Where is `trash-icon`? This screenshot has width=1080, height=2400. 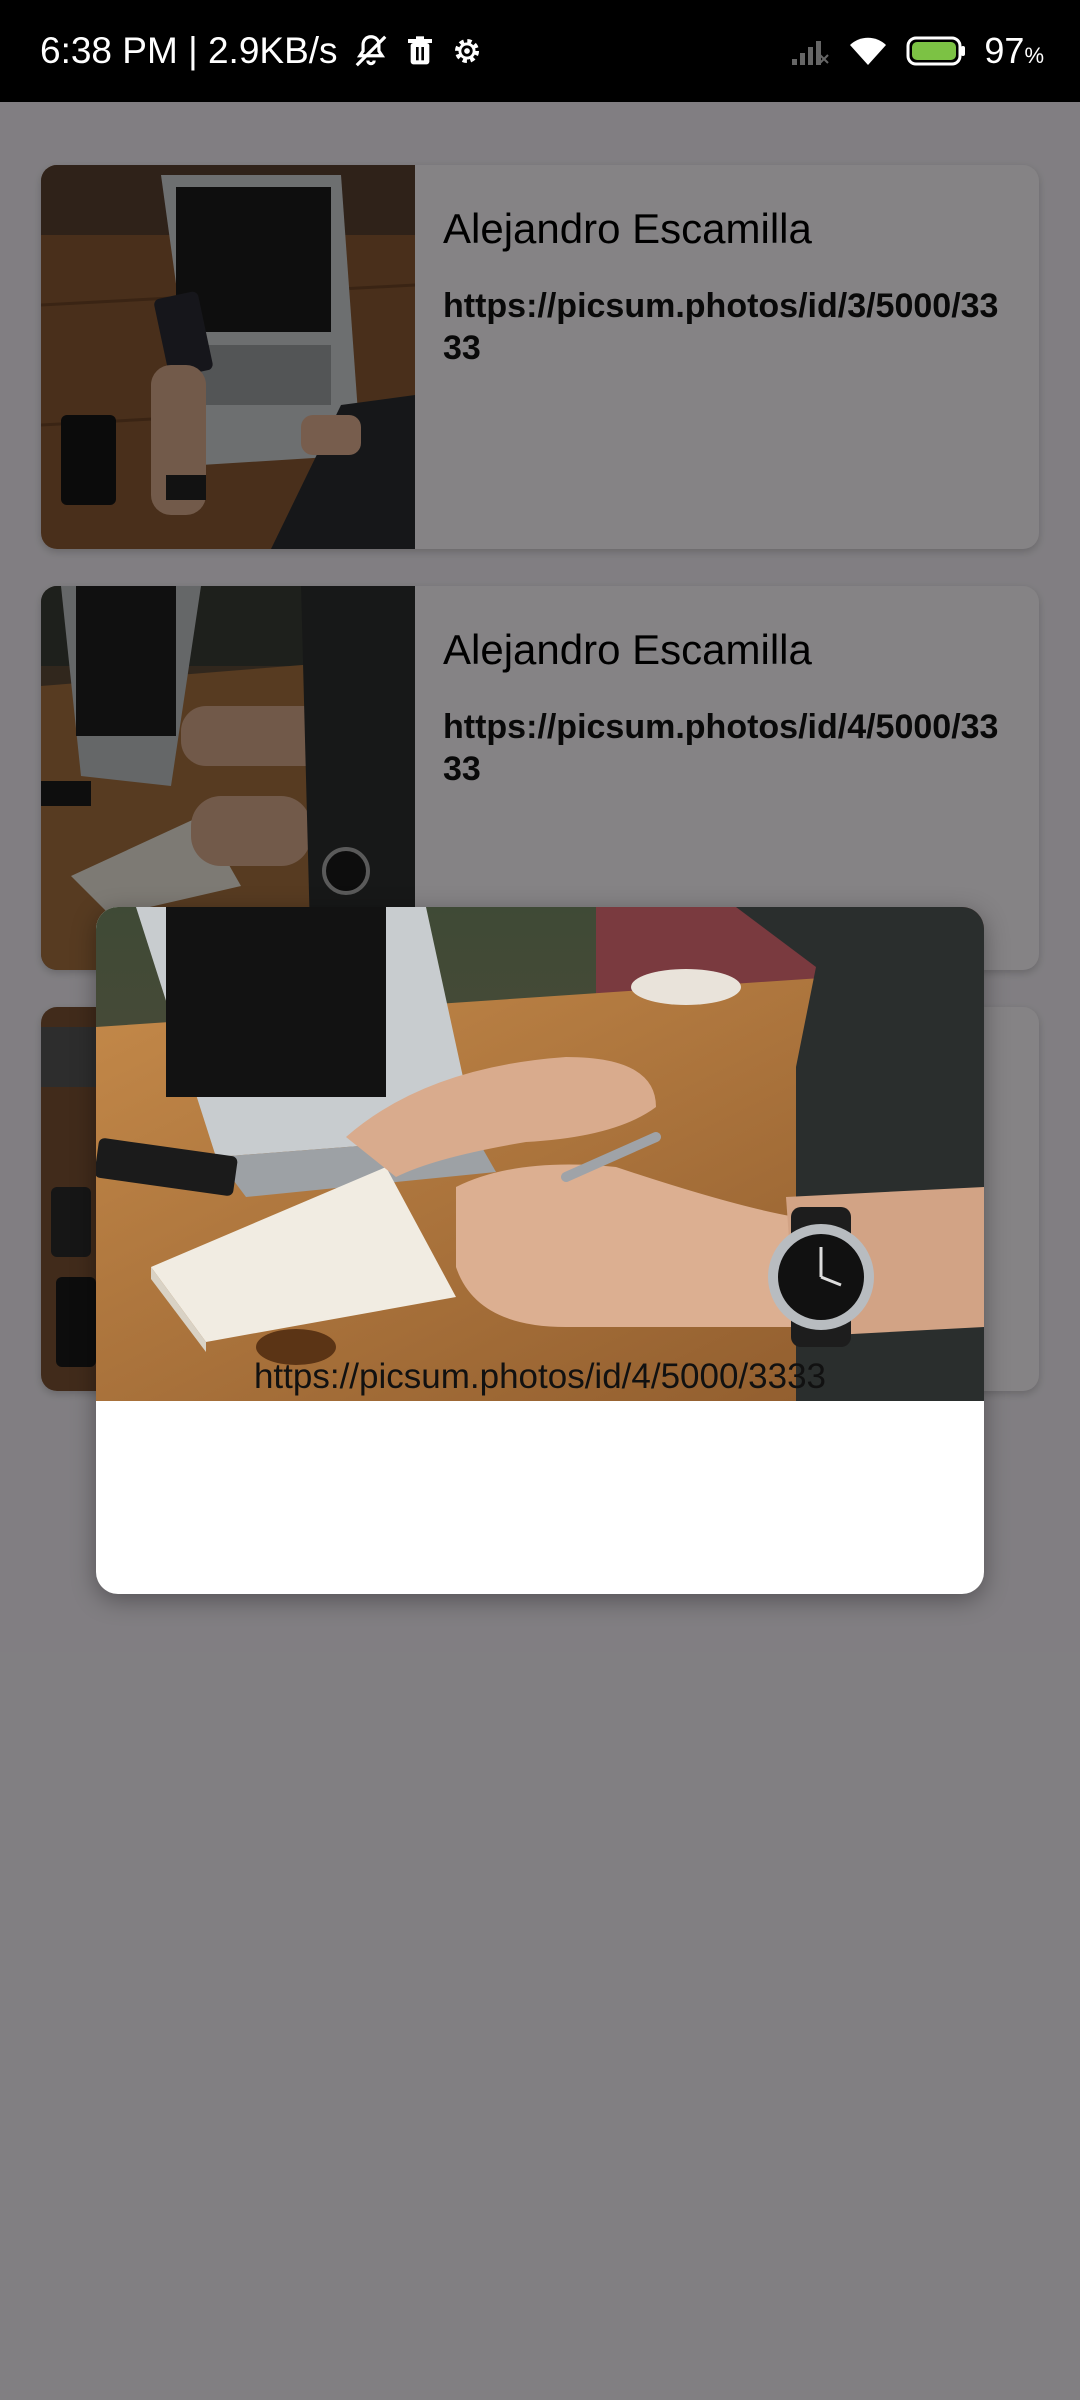
trash-icon is located at coordinates (420, 51).